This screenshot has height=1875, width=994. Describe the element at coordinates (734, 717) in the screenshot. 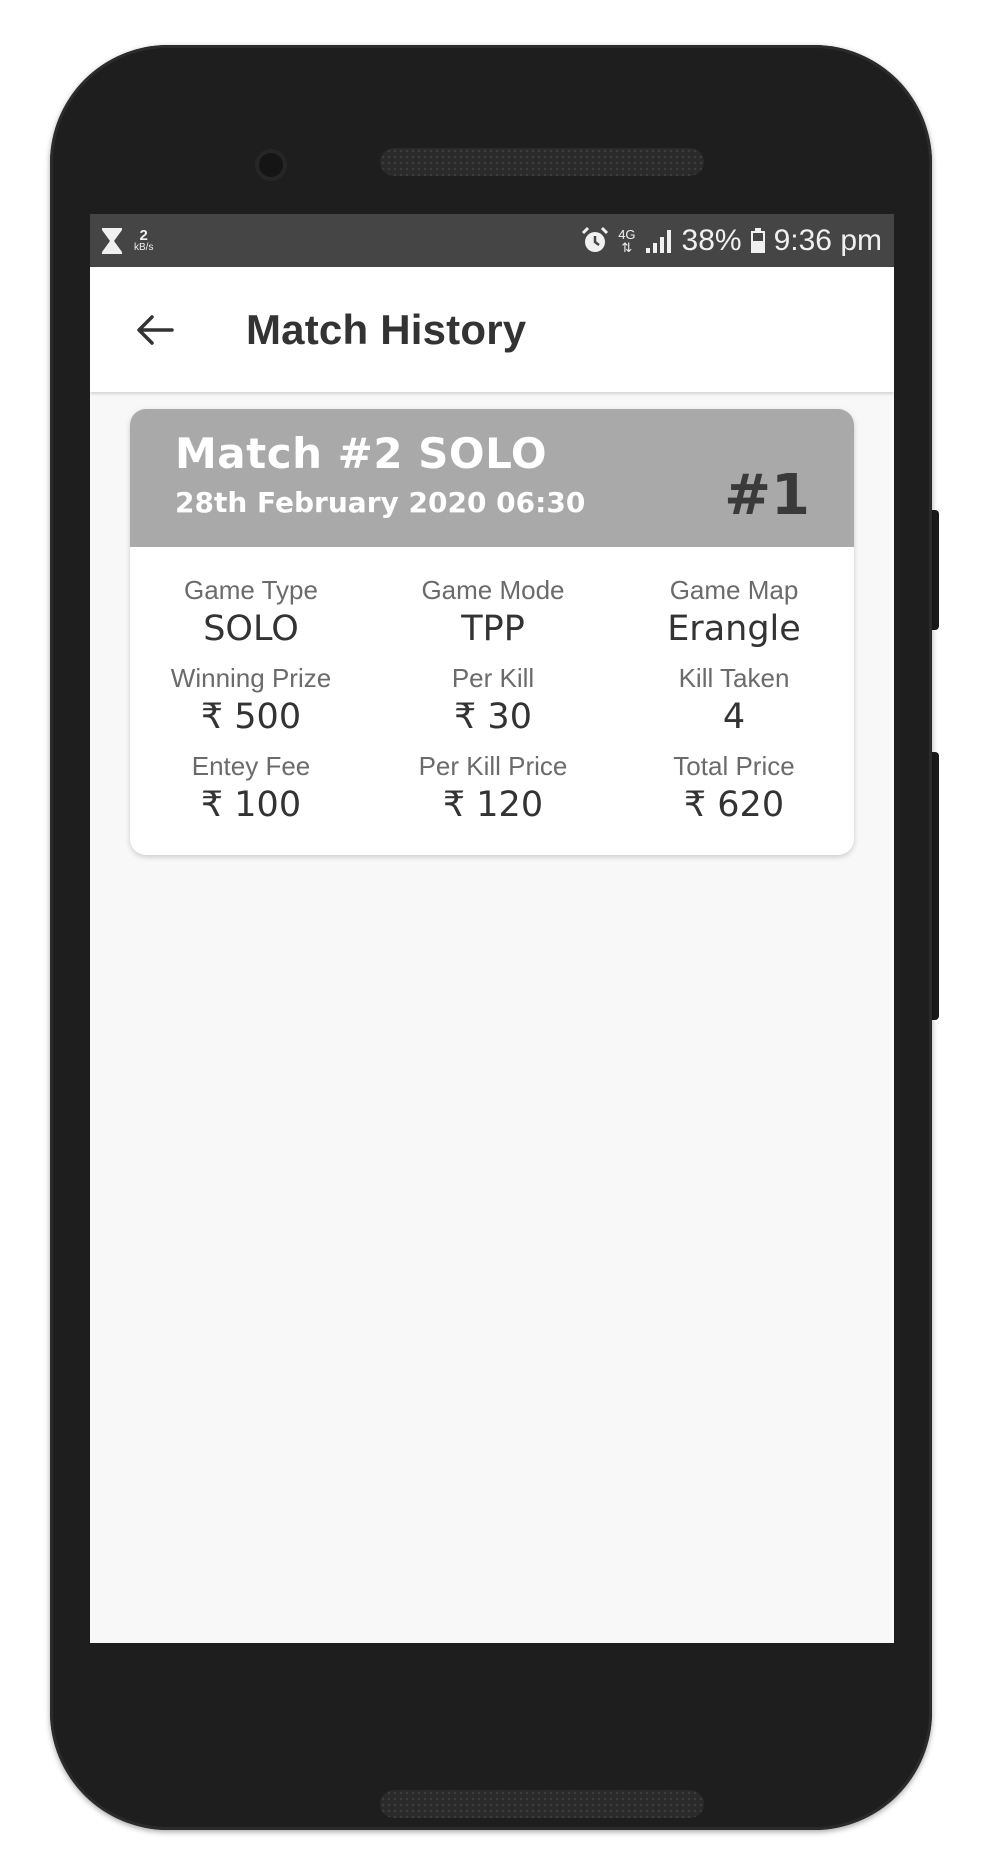

I see `stat-value: 4` at that location.